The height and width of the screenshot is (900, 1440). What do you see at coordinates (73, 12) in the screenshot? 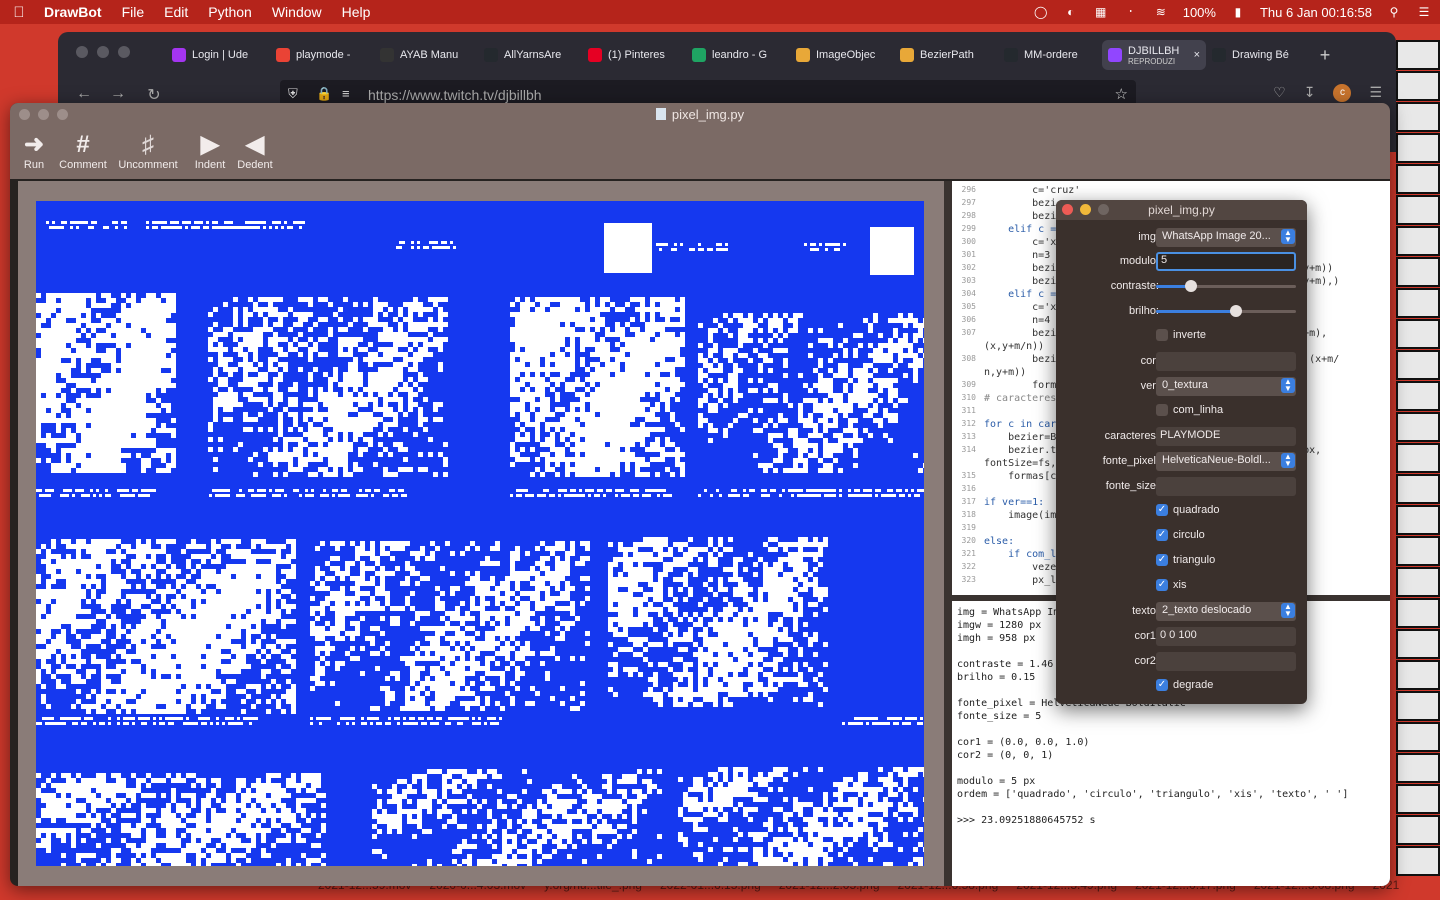
I see `menu-app: DrawBot` at bounding box center [73, 12].